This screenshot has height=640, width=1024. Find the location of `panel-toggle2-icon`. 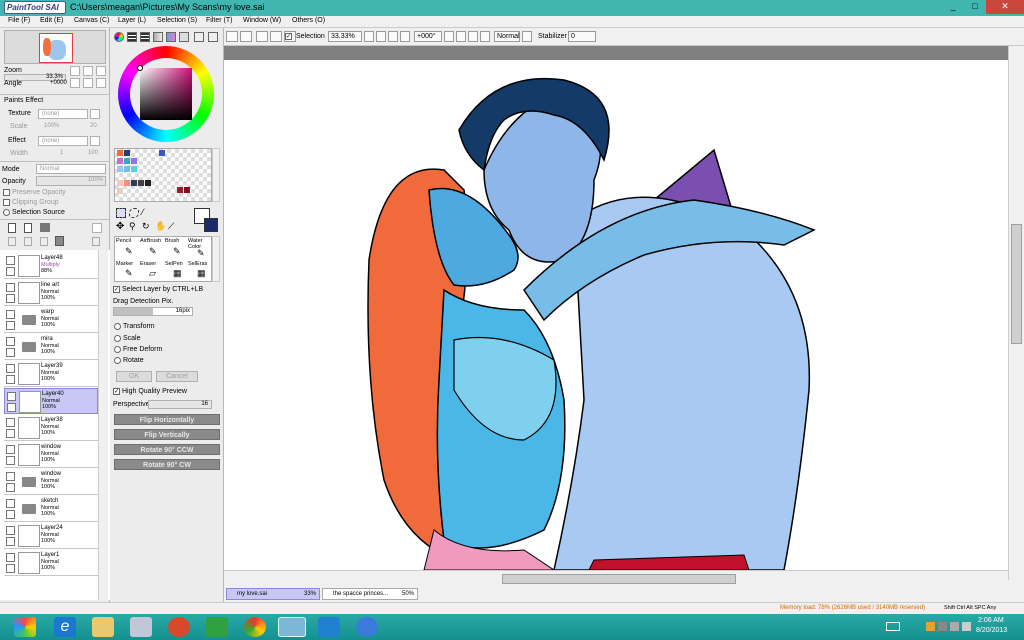

panel-toggle2-icon is located at coordinates (213, 37).